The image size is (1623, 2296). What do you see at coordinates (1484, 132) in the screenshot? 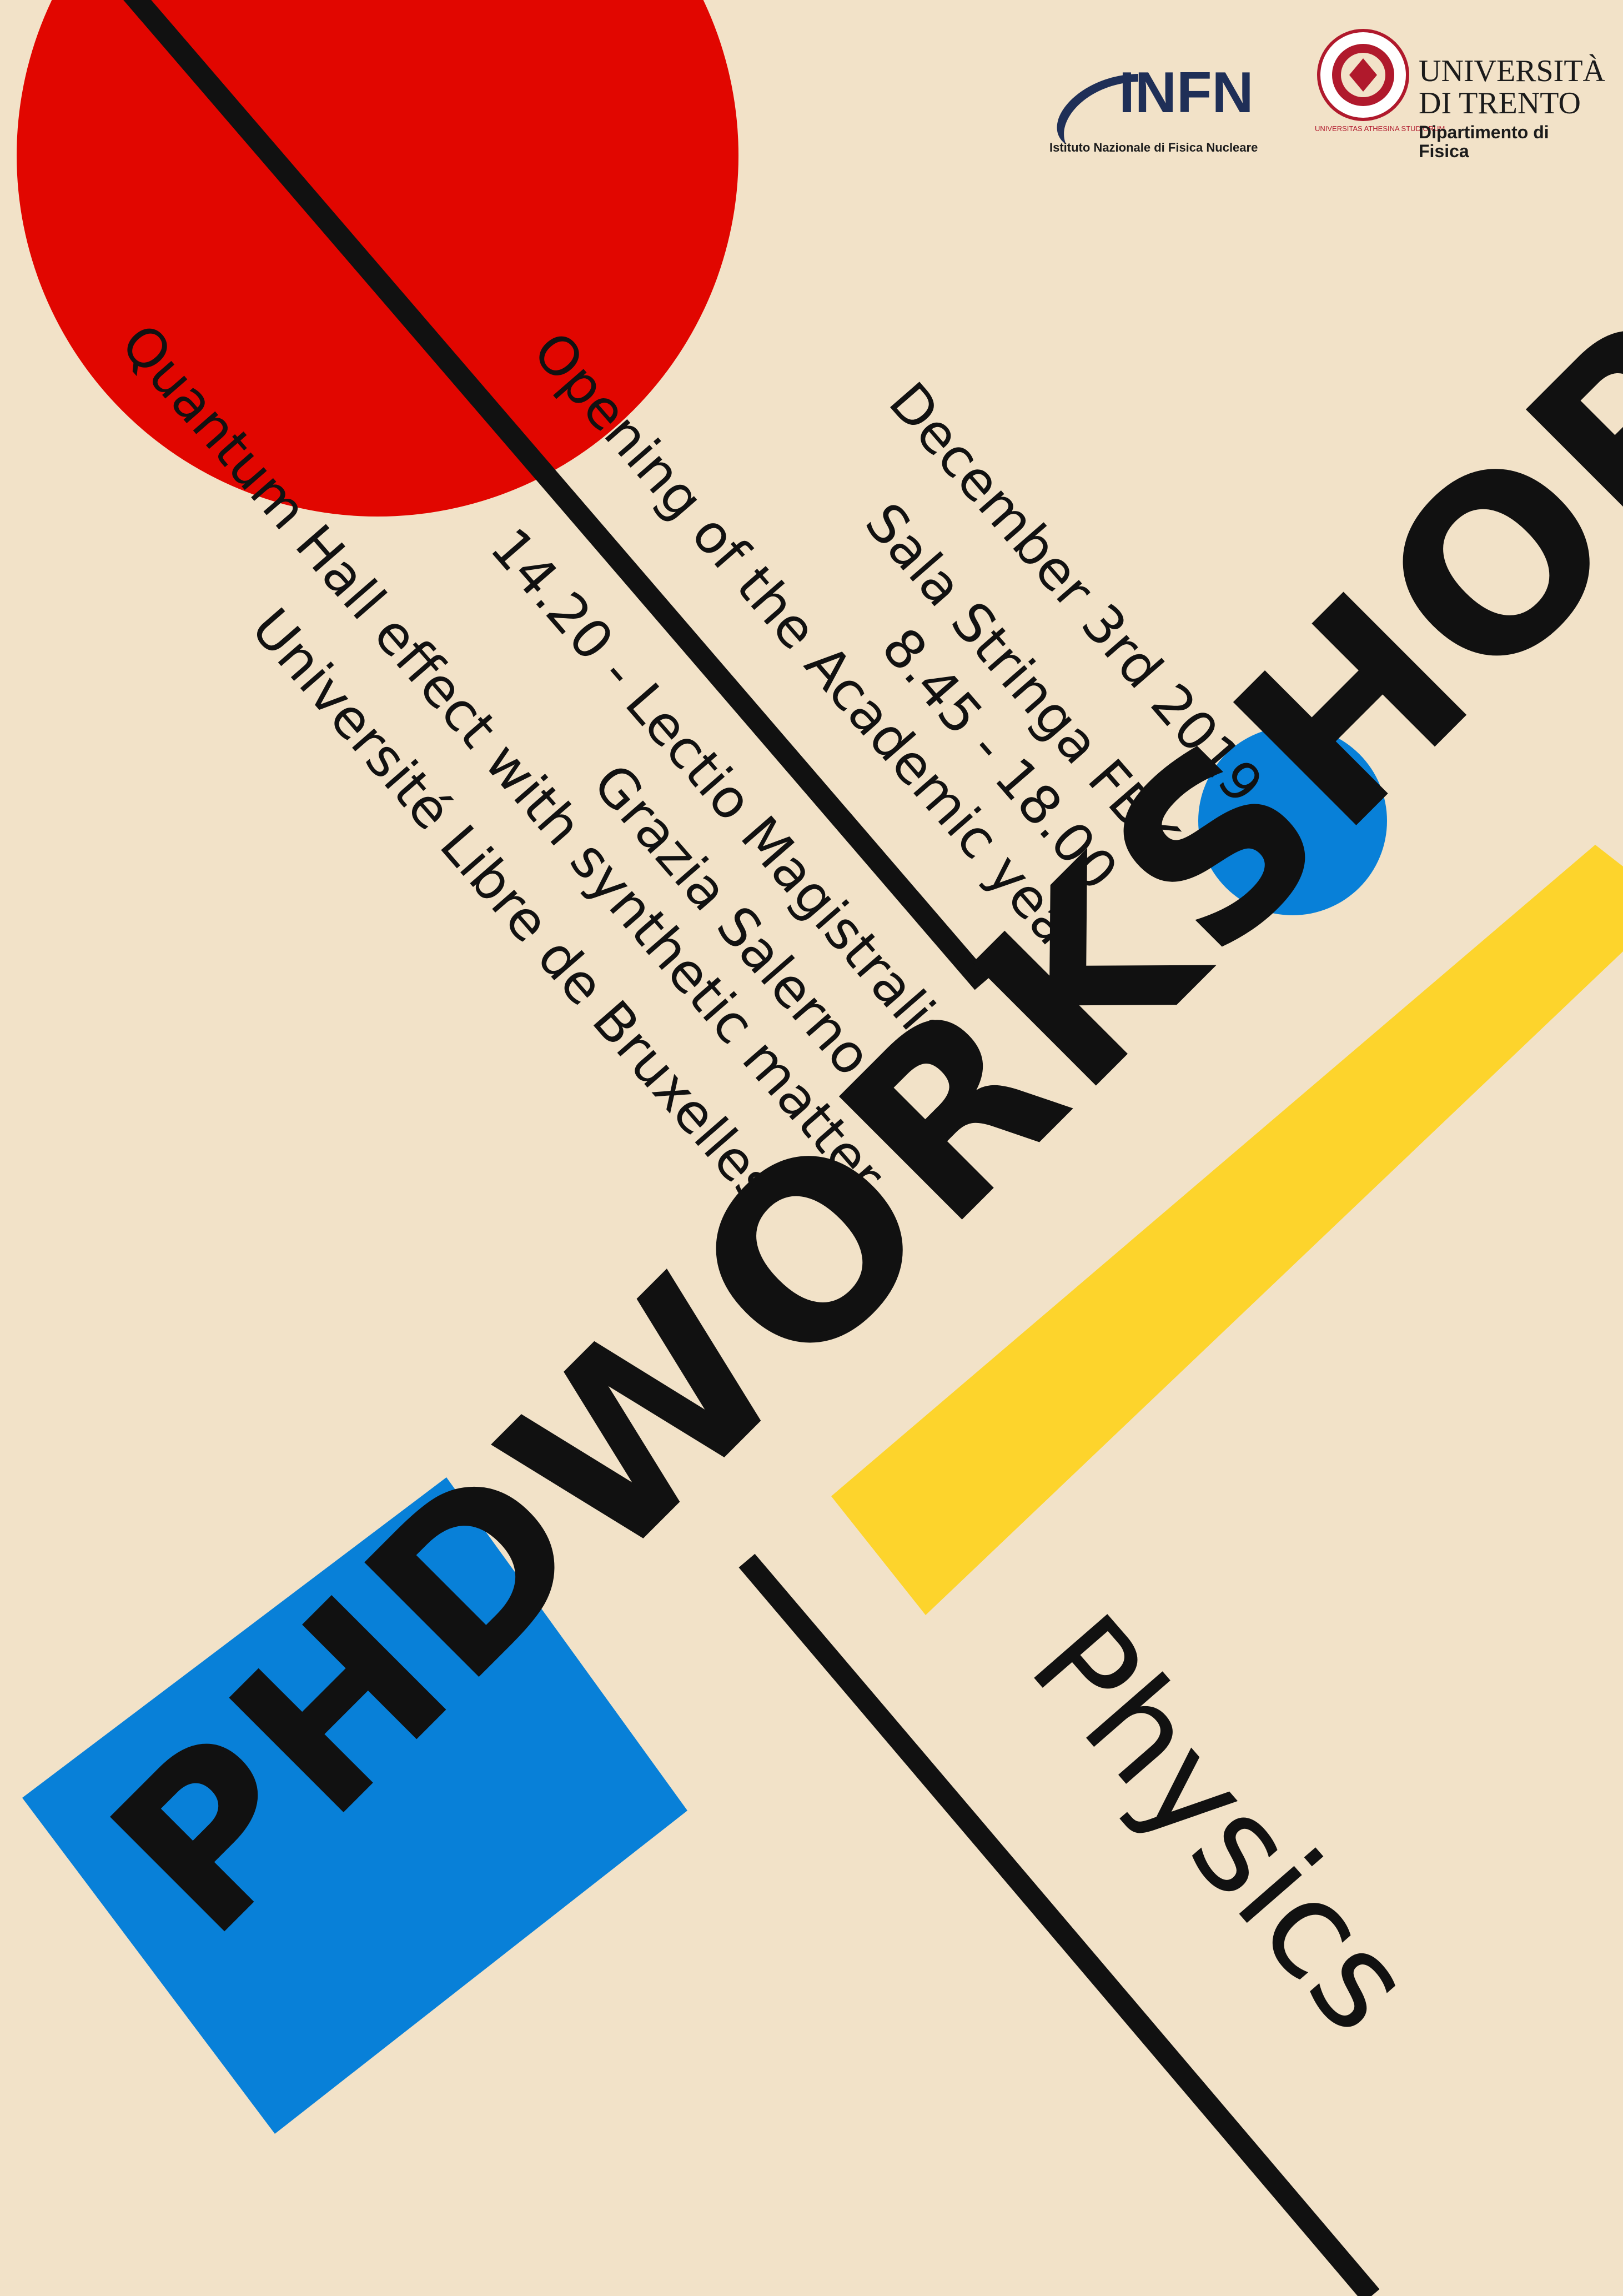
I see `department-line1: Dipartimento di` at bounding box center [1484, 132].